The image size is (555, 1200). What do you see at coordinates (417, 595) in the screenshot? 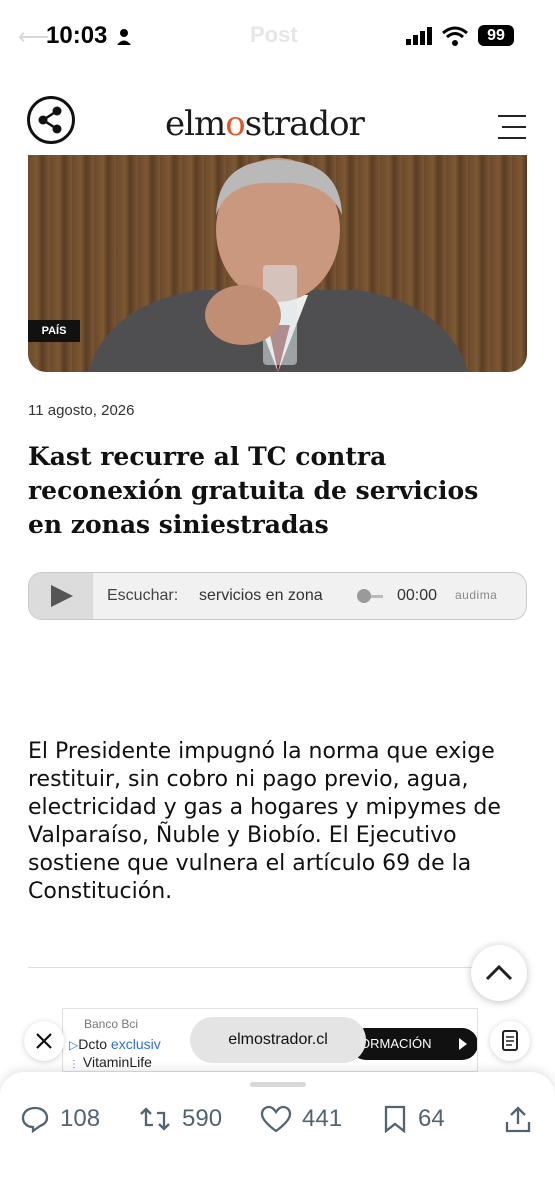
I see `playback-time: 00:00` at bounding box center [417, 595].